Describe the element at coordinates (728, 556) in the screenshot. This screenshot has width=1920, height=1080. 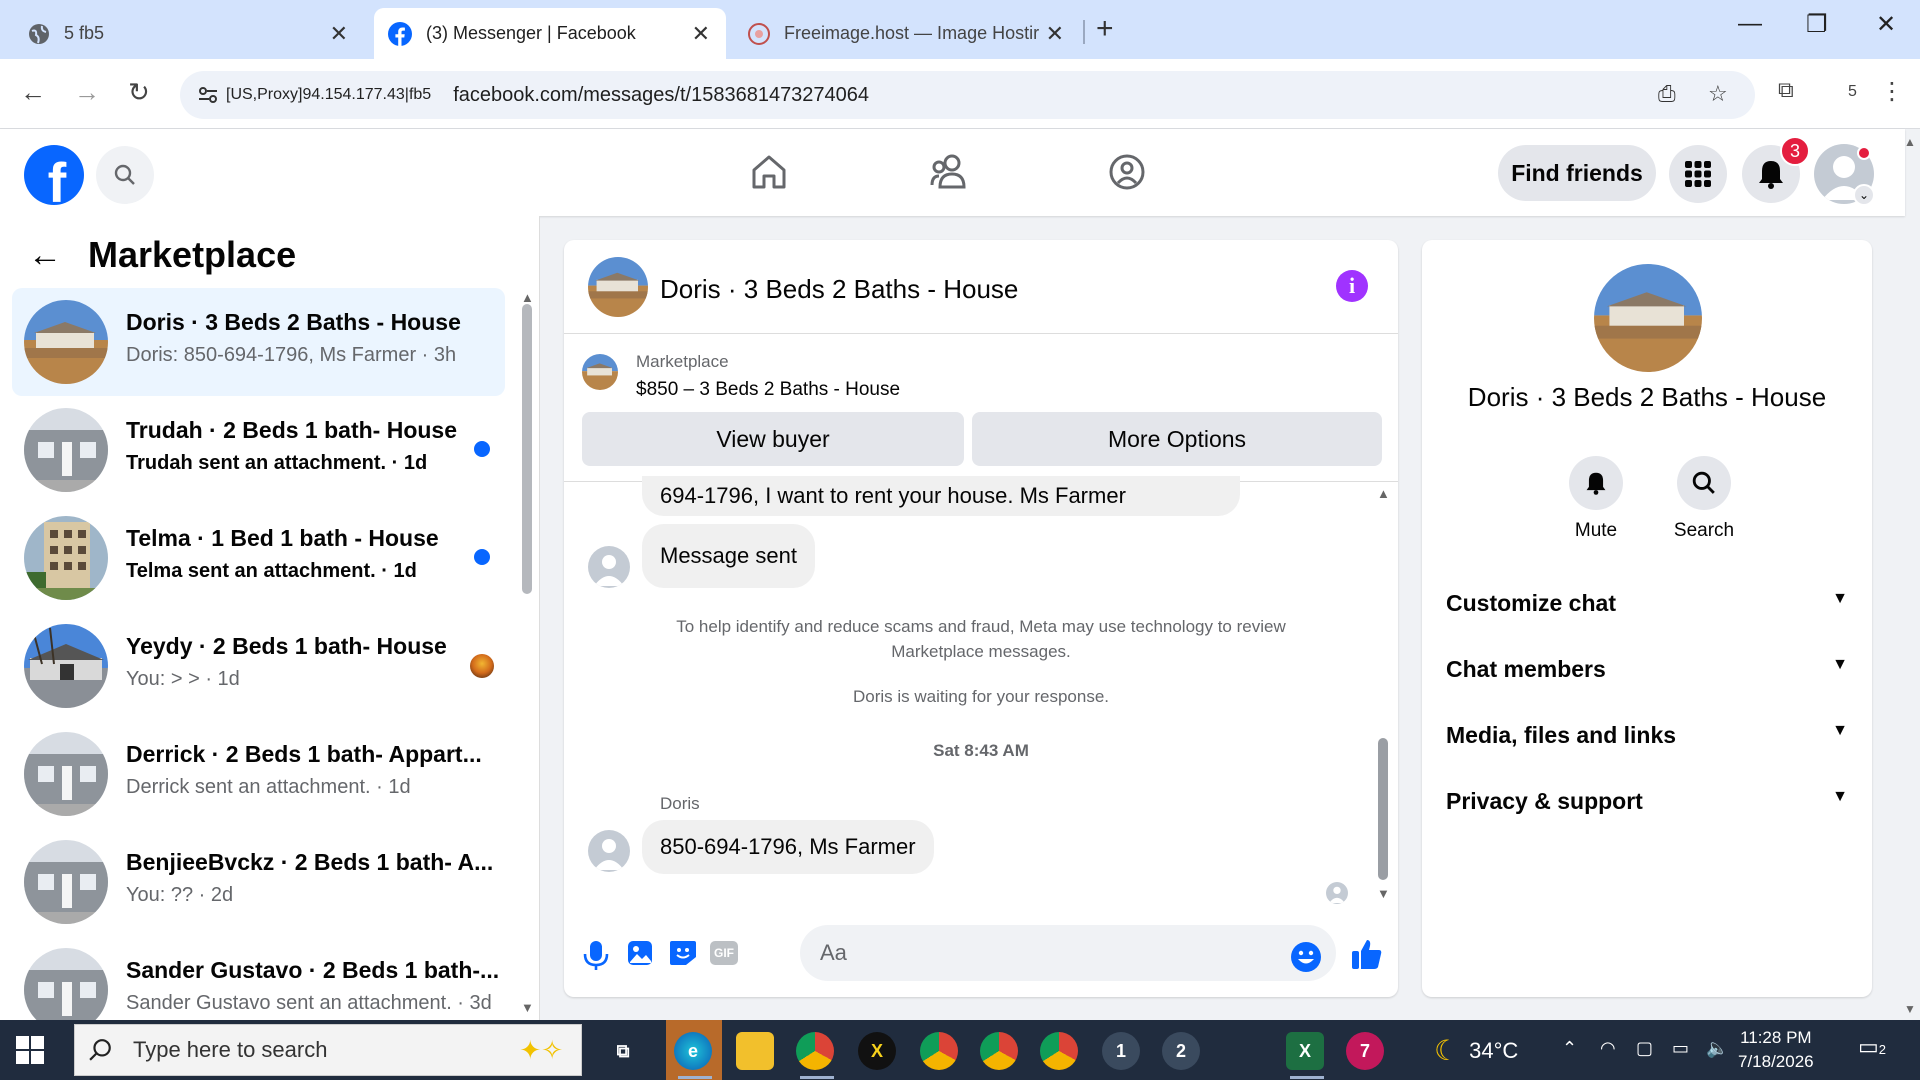
I see `message-bubble: Message sent` at that location.